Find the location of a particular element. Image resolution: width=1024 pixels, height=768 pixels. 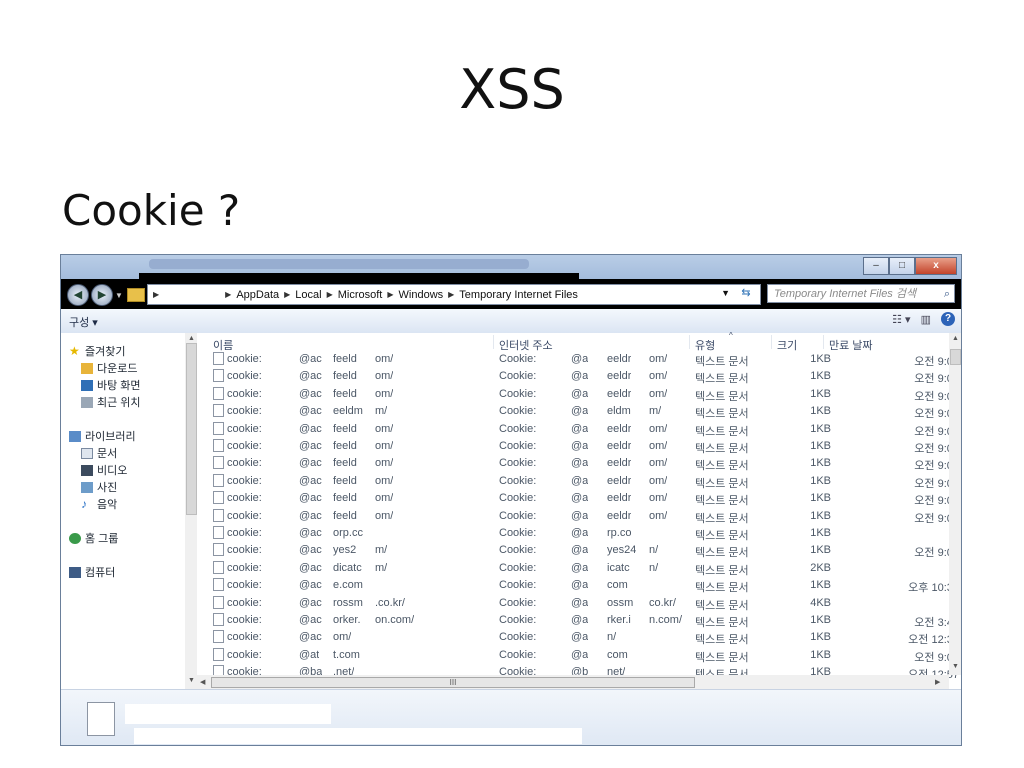

address-domain: rp.co is located at coordinates (619, 533).